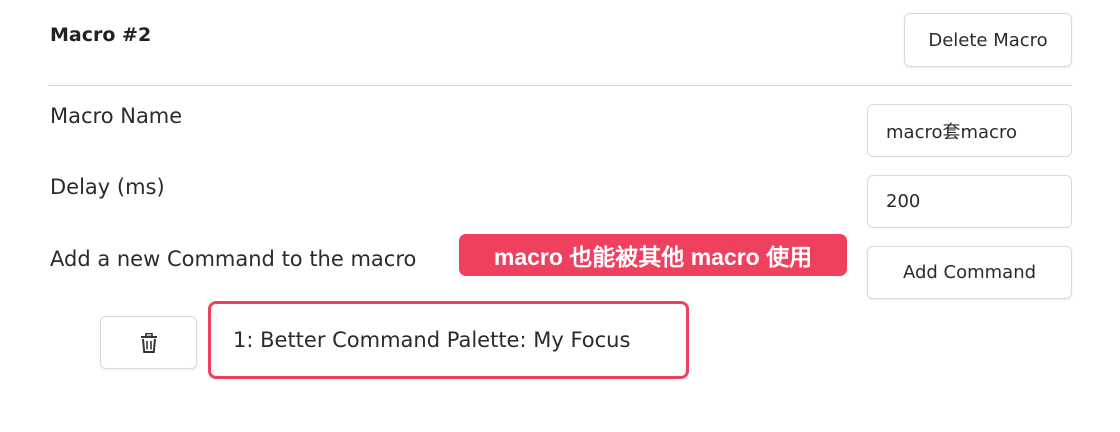  I want to click on macro-name-input: macro套macro, so click(969, 130).